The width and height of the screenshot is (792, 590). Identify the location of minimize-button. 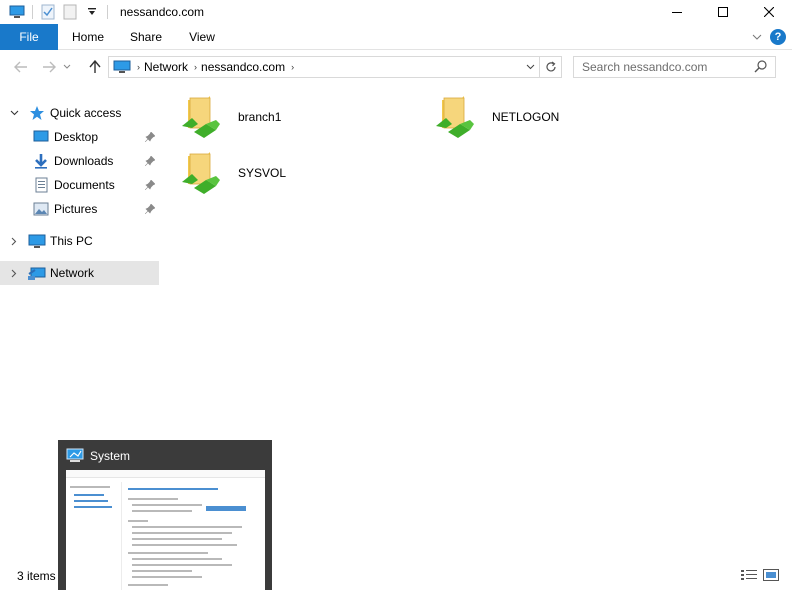
(677, 12).